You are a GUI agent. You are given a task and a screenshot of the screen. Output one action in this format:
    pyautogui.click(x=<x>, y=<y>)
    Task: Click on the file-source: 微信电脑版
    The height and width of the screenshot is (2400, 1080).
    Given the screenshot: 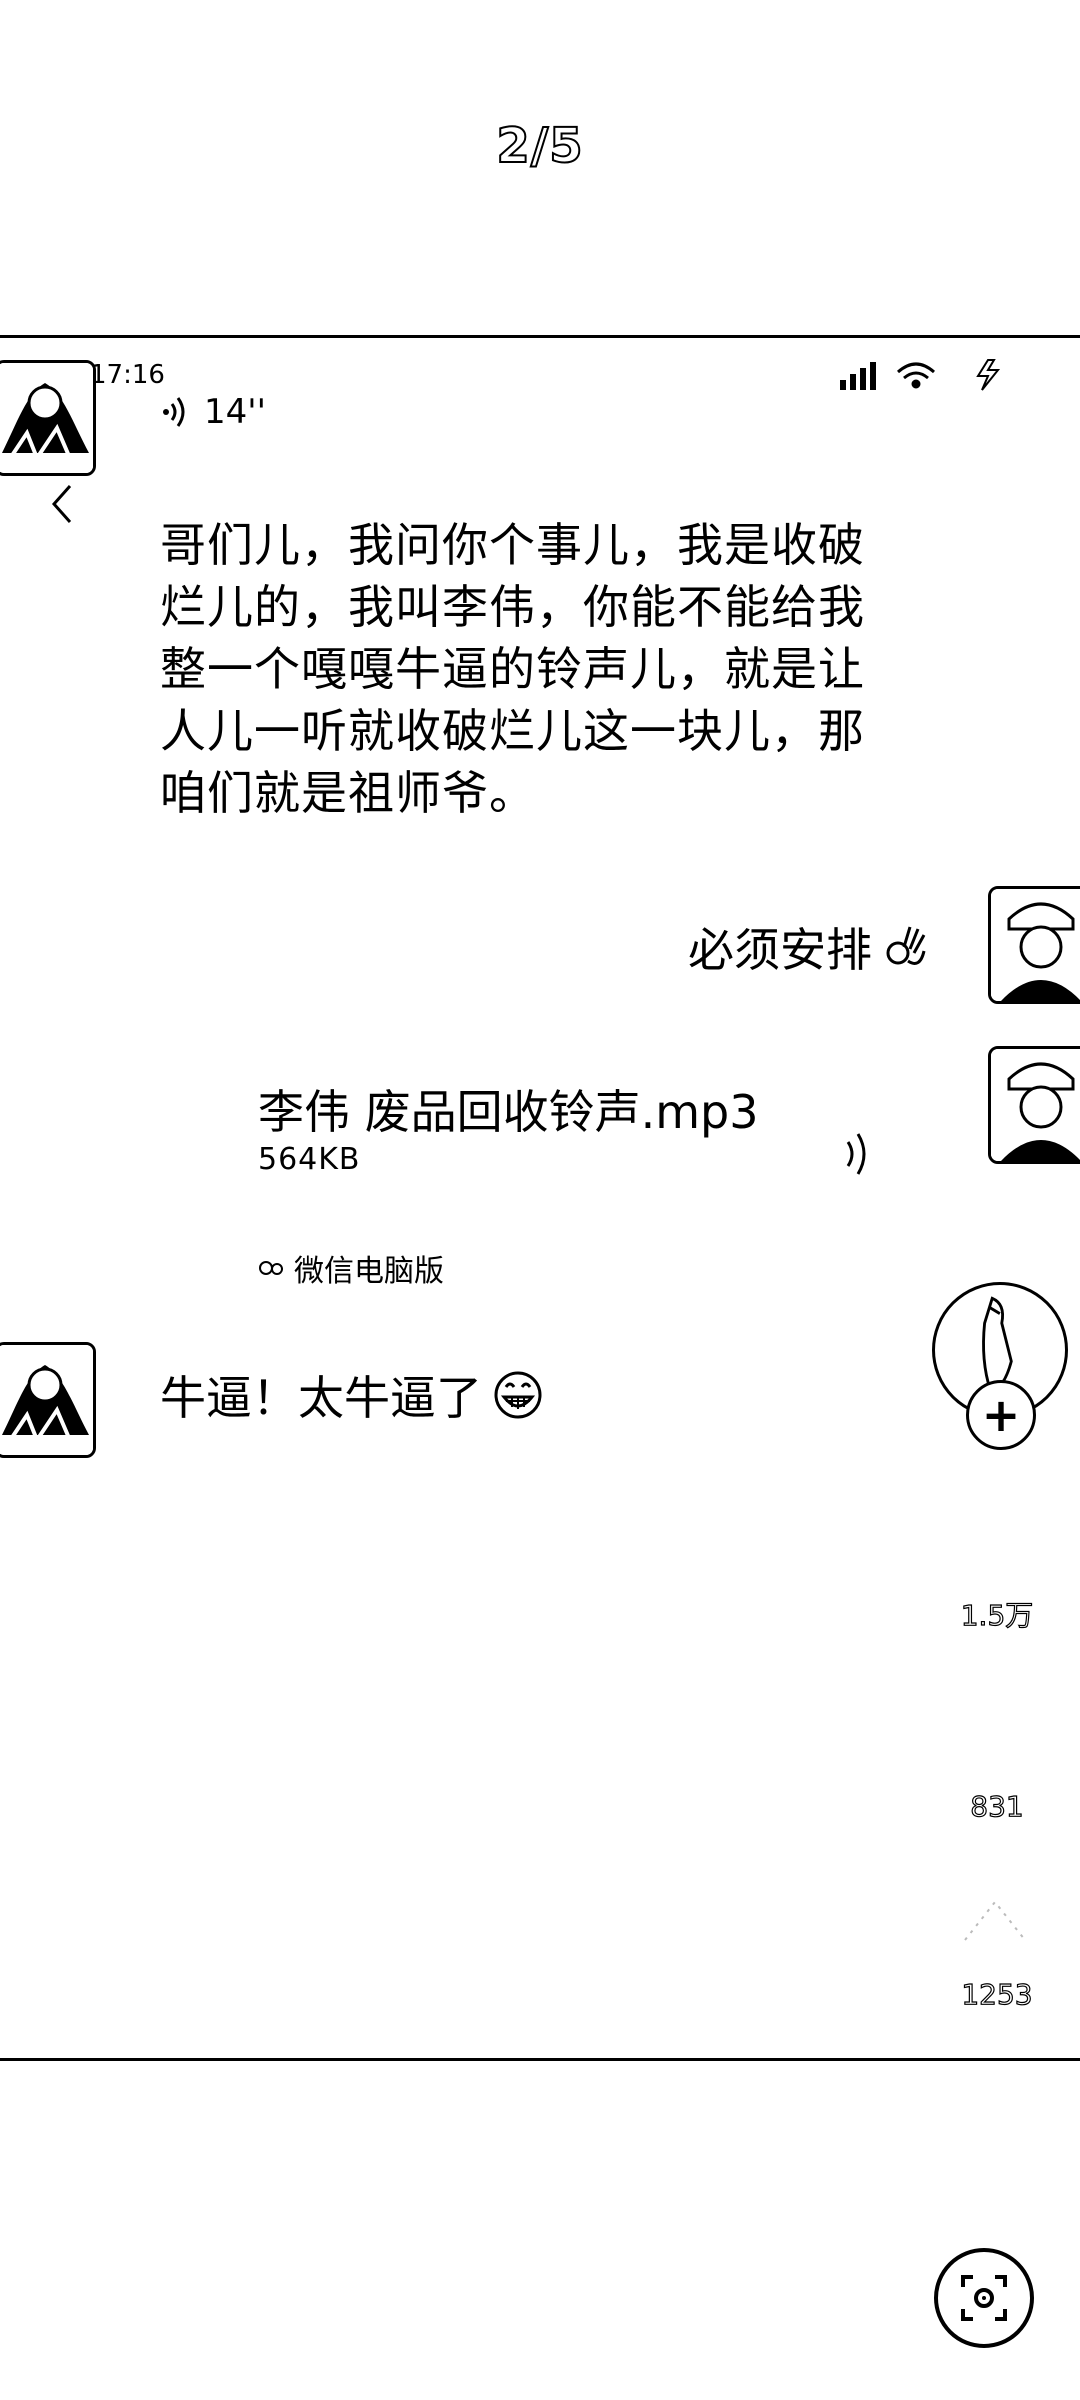 What is the action you would take?
    pyautogui.click(x=351, y=1268)
    